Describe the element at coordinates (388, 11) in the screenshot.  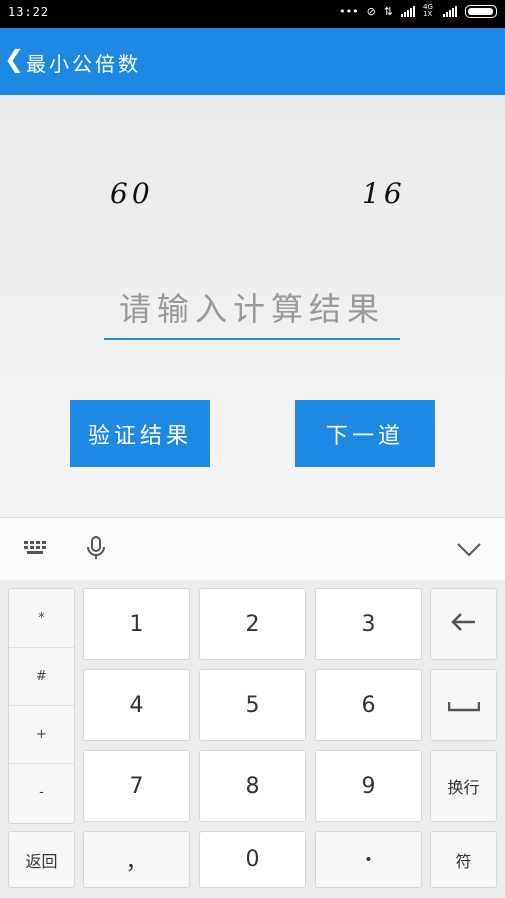
I see `data-transfer-icon: ⇅` at that location.